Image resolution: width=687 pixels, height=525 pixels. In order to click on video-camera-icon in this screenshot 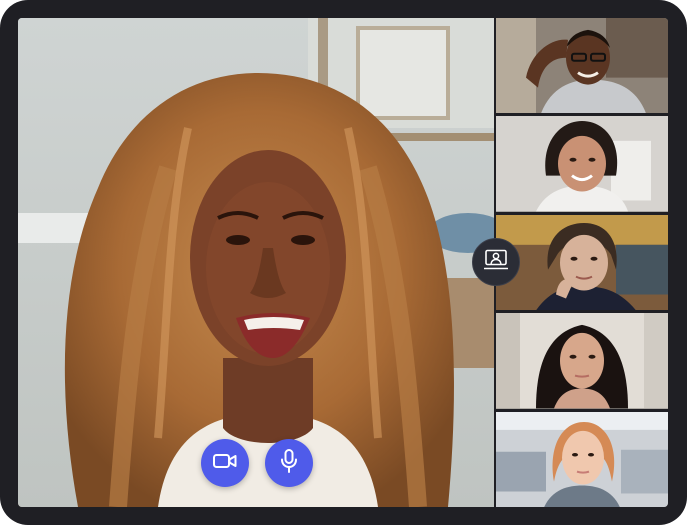, I will do `click(225, 463)`.